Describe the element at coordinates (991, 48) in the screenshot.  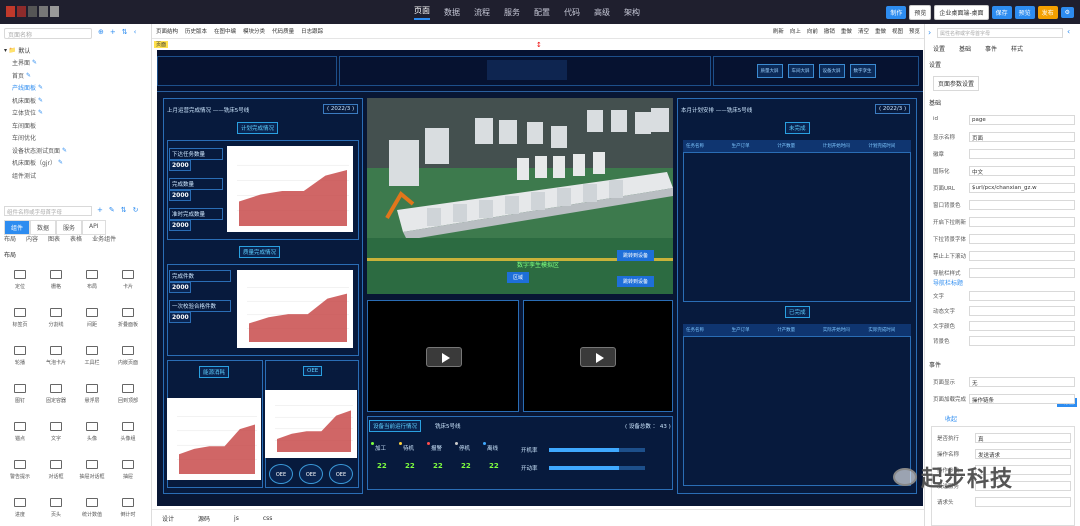
I see `property-tab: 事件` at that location.